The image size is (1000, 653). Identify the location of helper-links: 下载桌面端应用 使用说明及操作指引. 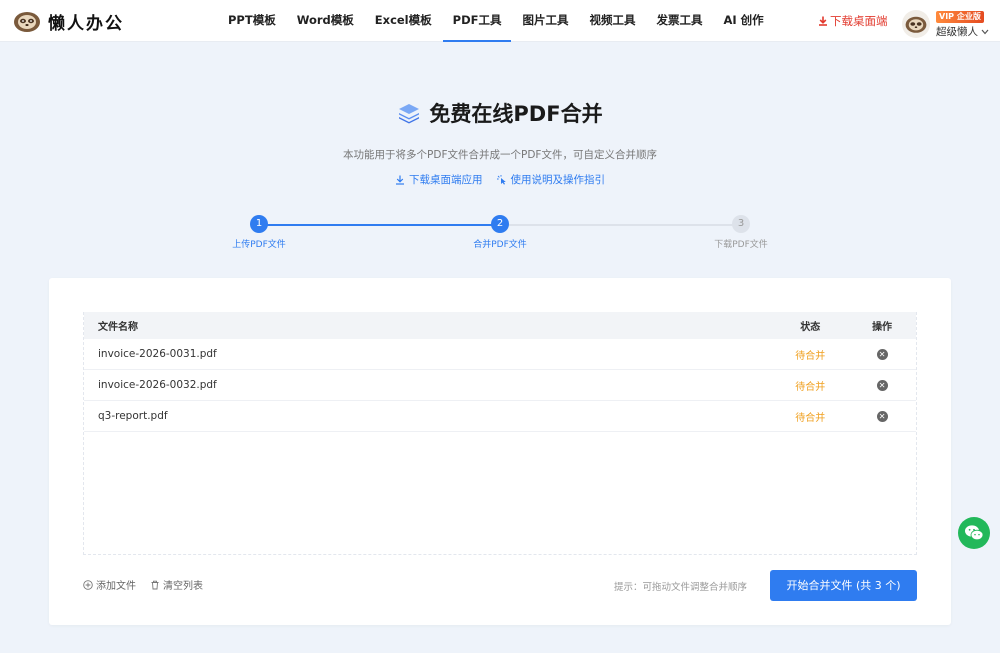
(500, 179).